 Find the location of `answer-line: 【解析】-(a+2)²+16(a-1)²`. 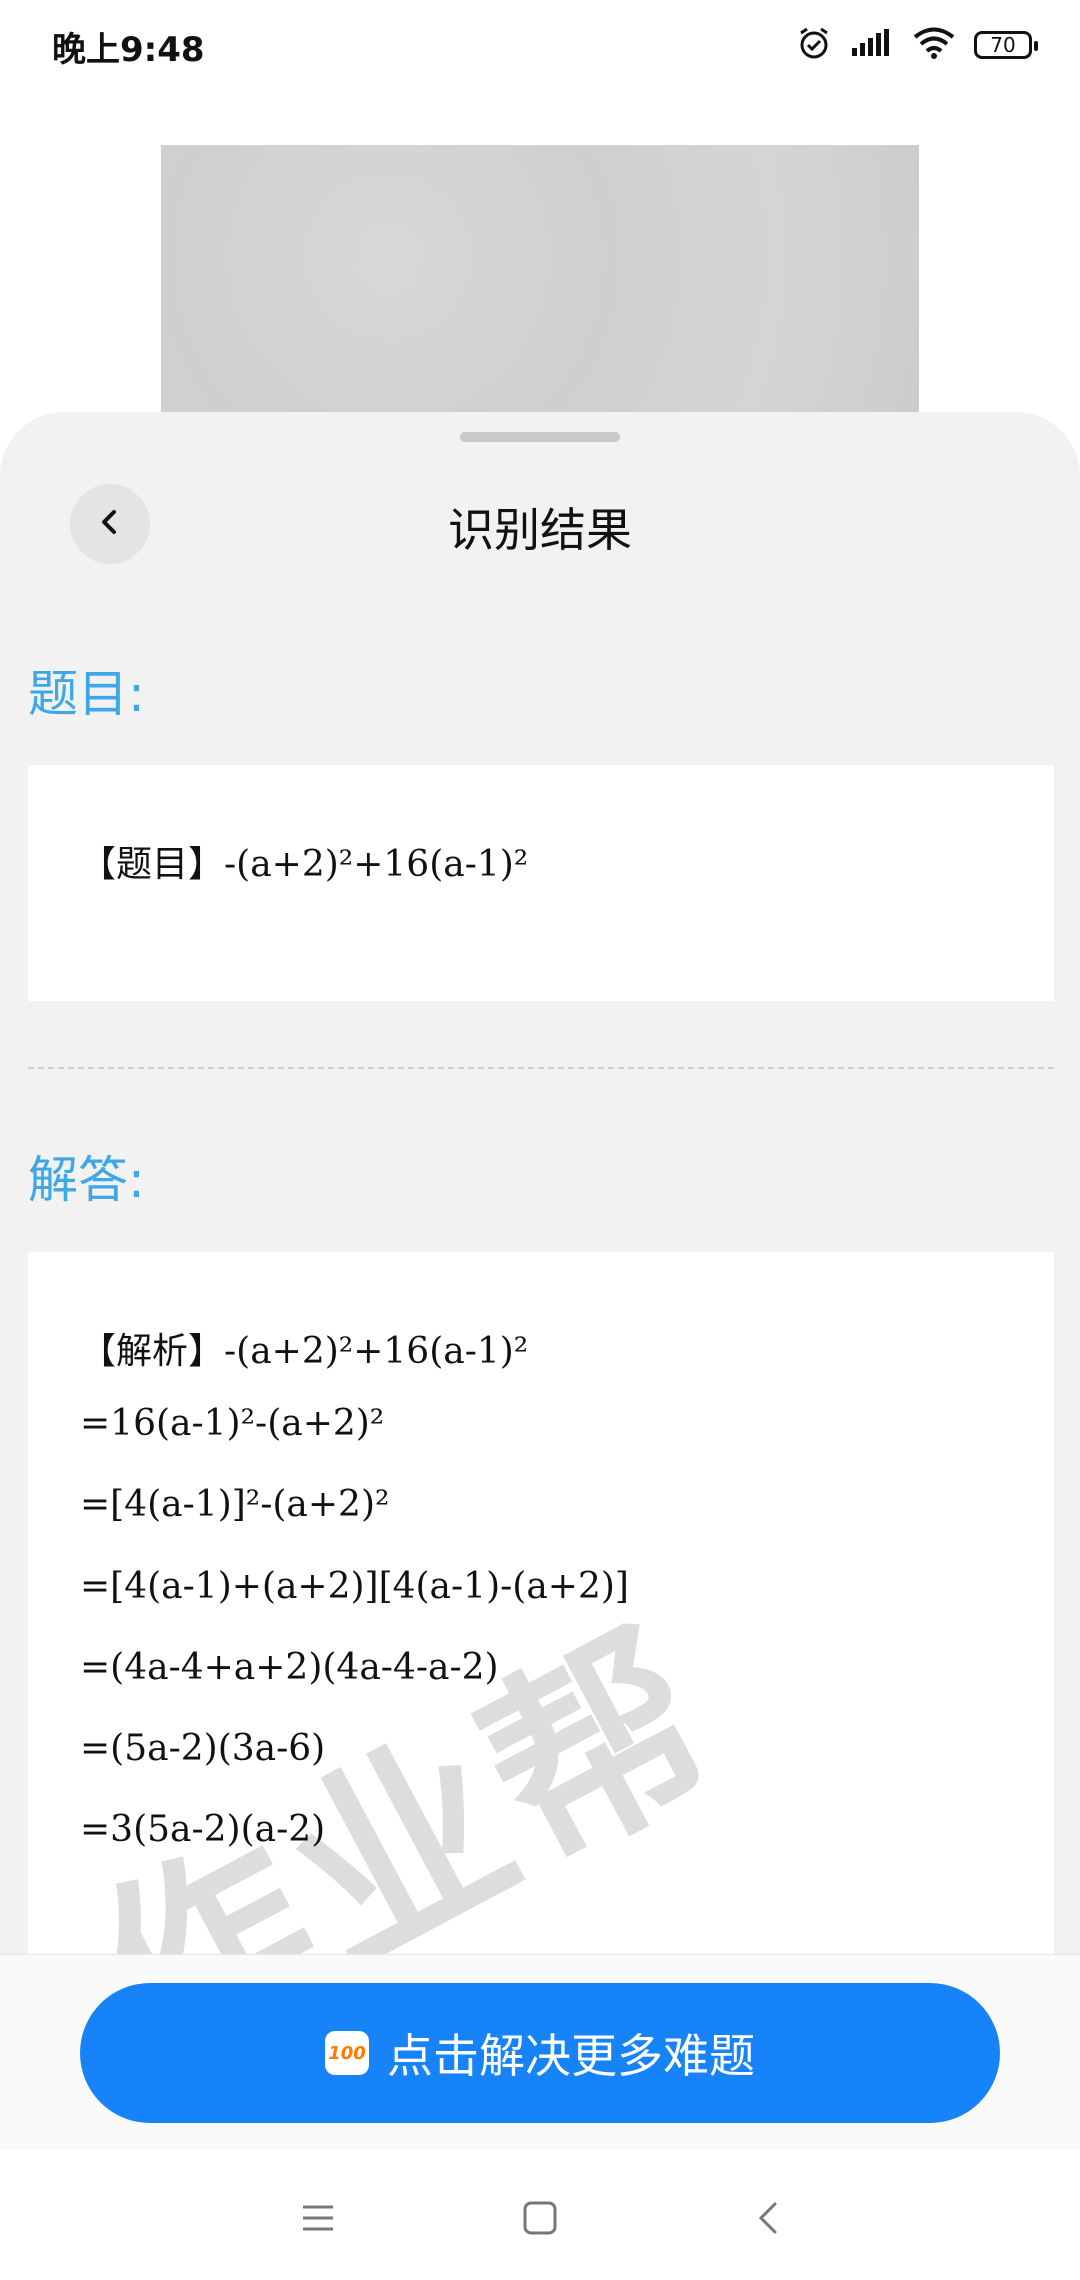

answer-line: 【解析】-(a+2)²+16(a-1)² is located at coordinates (304, 1351).